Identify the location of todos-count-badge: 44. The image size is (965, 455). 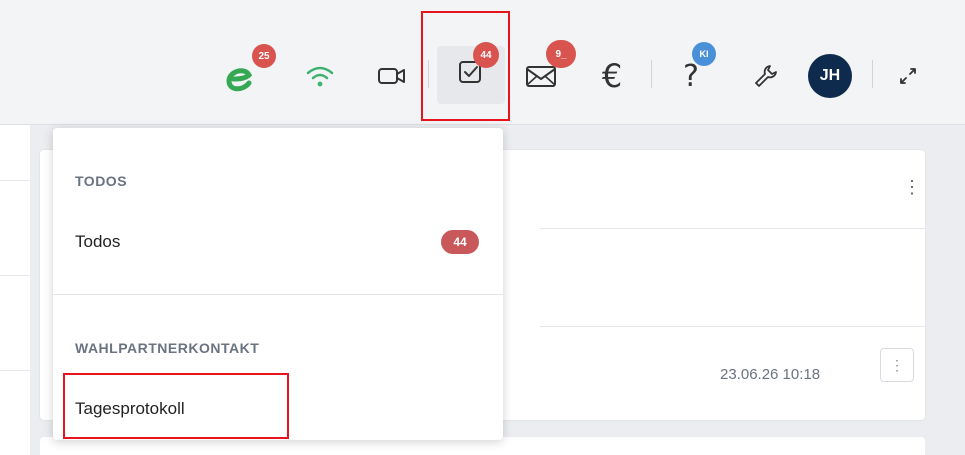
(460, 242).